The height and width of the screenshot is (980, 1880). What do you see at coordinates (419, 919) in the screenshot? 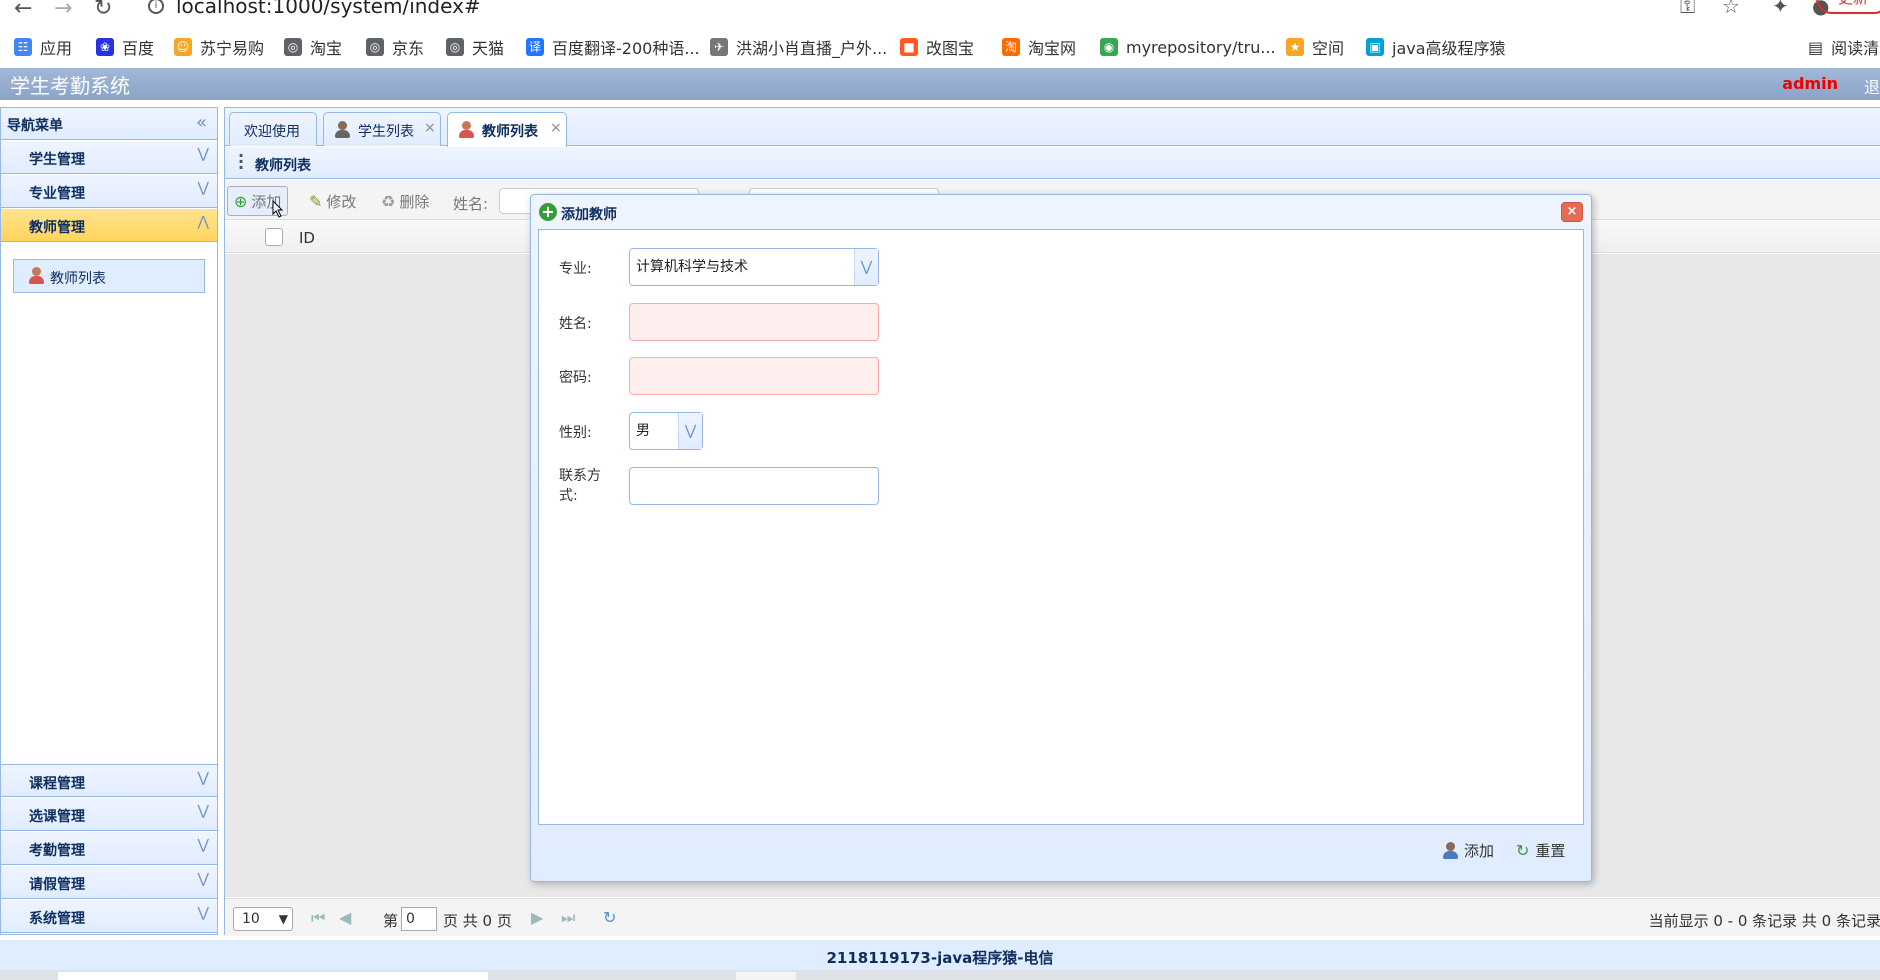
I see `page-number-input: 0` at bounding box center [419, 919].